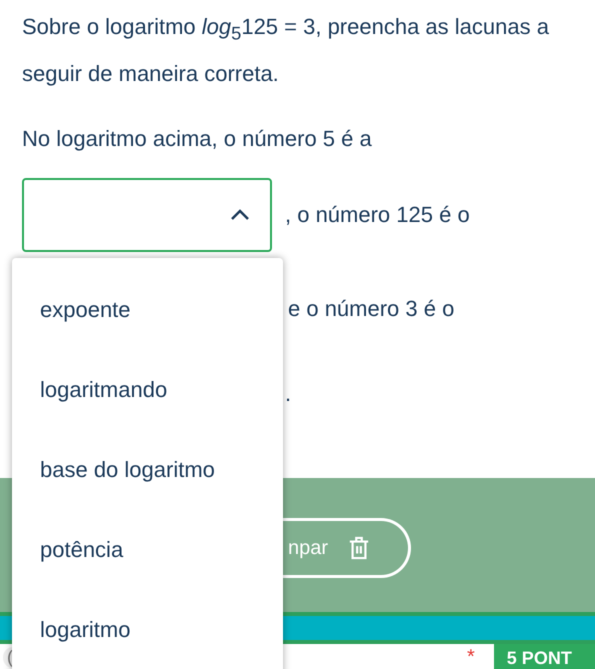 This screenshot has width=595, height=669. Describe the element at coordinates (371, 309) in the screenshot. I see `sentence-text: e o número 3 é o` at that location.